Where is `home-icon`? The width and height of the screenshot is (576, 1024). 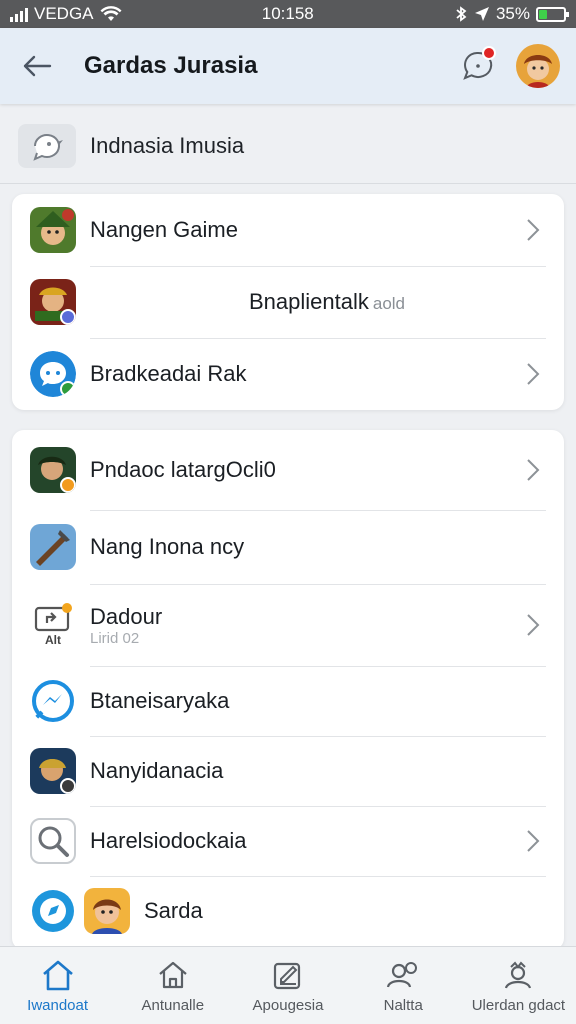
home-icon is located at coordinates (58, 975).